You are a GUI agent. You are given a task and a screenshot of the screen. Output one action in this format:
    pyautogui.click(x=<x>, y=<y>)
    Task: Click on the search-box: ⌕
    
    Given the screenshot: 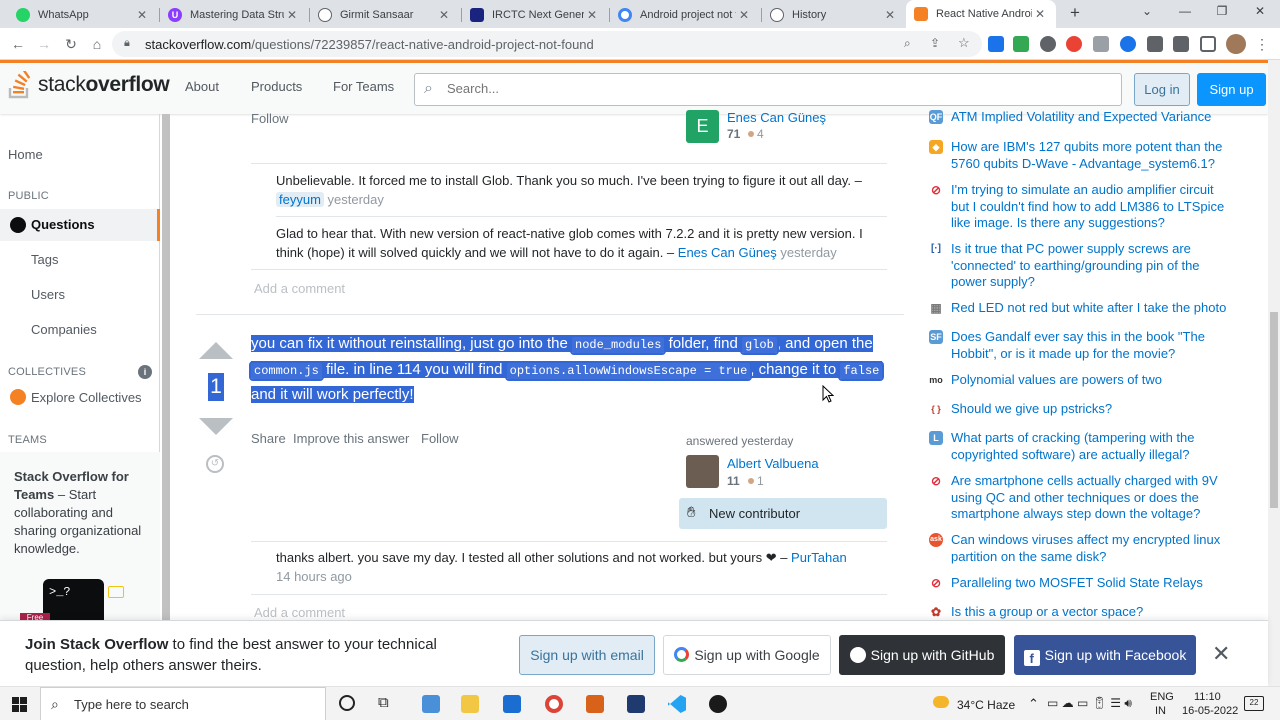 What is the action you would take?
    pyautogui.click(x=768, y=89)
    